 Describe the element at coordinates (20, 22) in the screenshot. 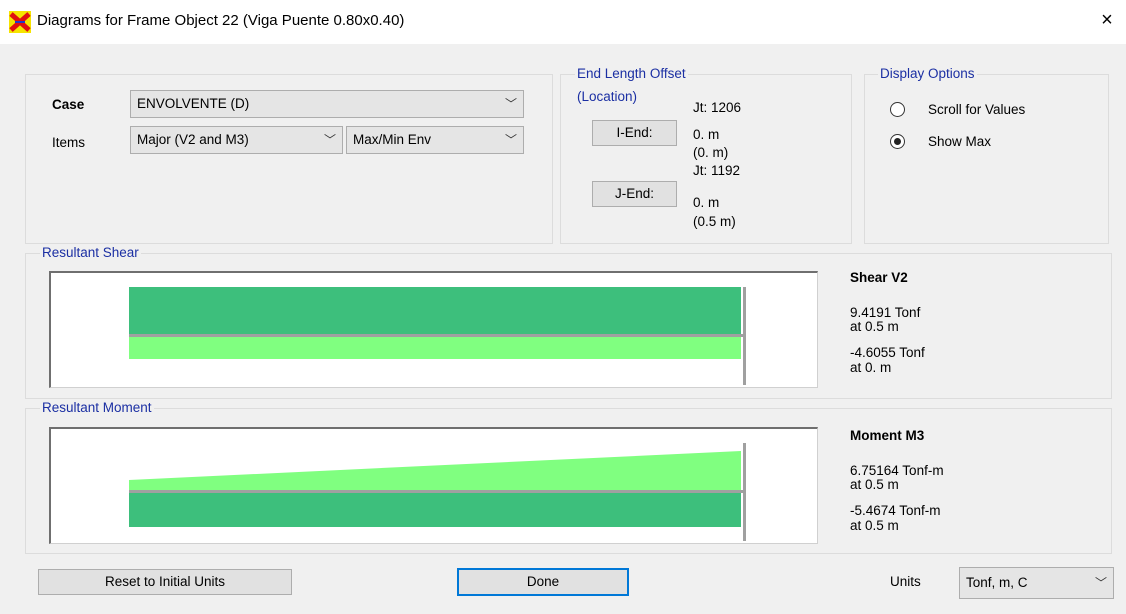

I see `app-logo-icon` at that location.